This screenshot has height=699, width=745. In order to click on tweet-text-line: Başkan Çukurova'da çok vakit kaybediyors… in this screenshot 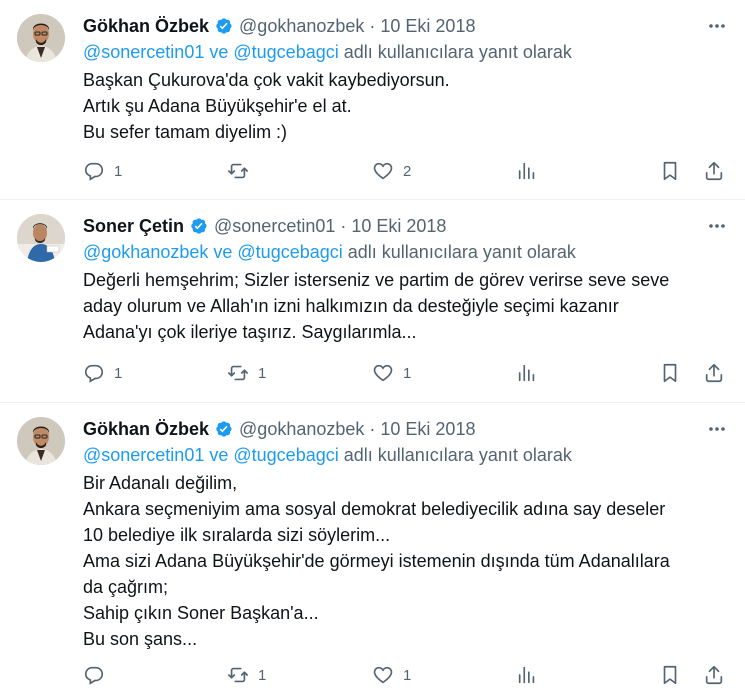, I will do `click(266, 80)`.